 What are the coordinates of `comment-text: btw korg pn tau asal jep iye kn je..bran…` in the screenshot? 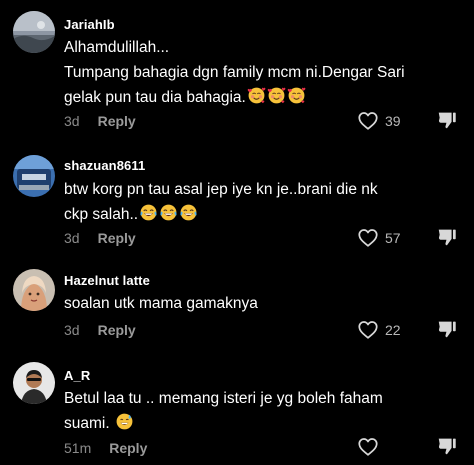 It's located at (229, 202).